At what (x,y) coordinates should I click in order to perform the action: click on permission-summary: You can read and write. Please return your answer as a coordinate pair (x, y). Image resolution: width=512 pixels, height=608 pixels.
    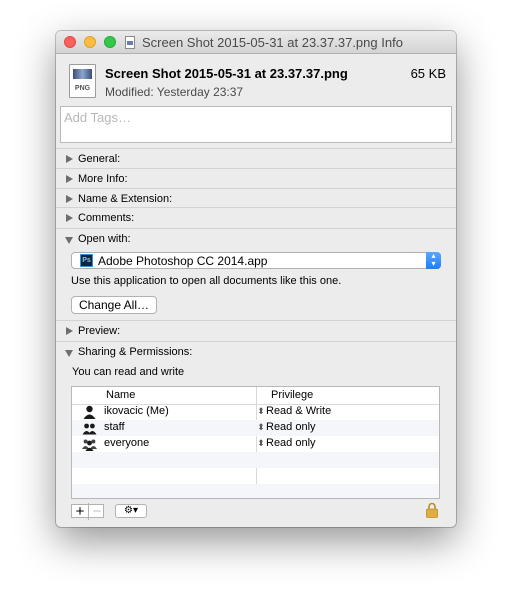
    Looking at the image, I should click on (128, 372).